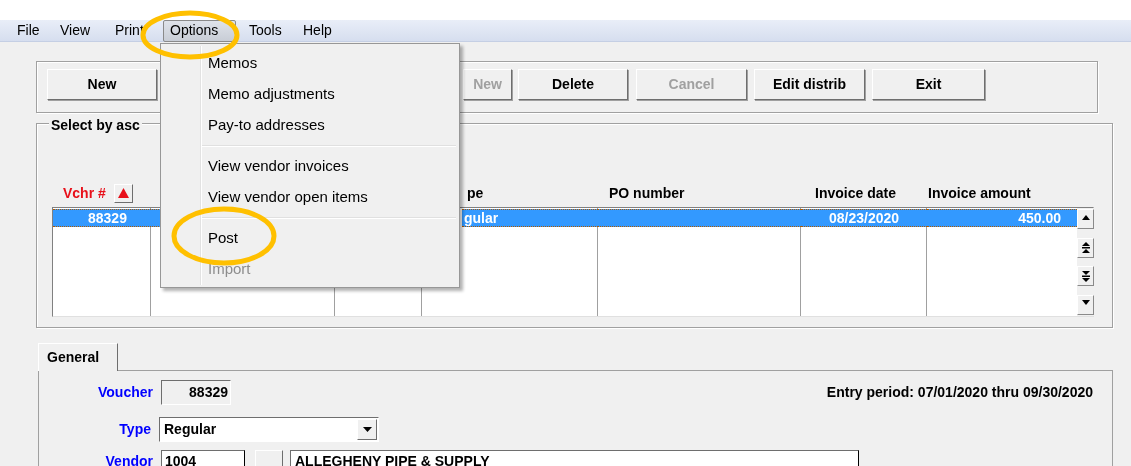 The image size is (1131, 466). I want to click on voucher-field: 88329, so click(196, 392).